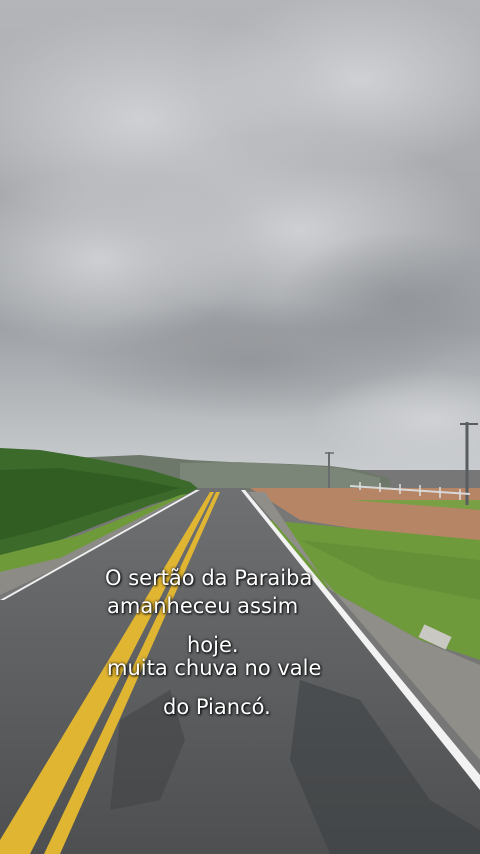 The image size is (480, 854). I want to click on caption-line-1: O sertão da Paraiba, so click(209, 578).